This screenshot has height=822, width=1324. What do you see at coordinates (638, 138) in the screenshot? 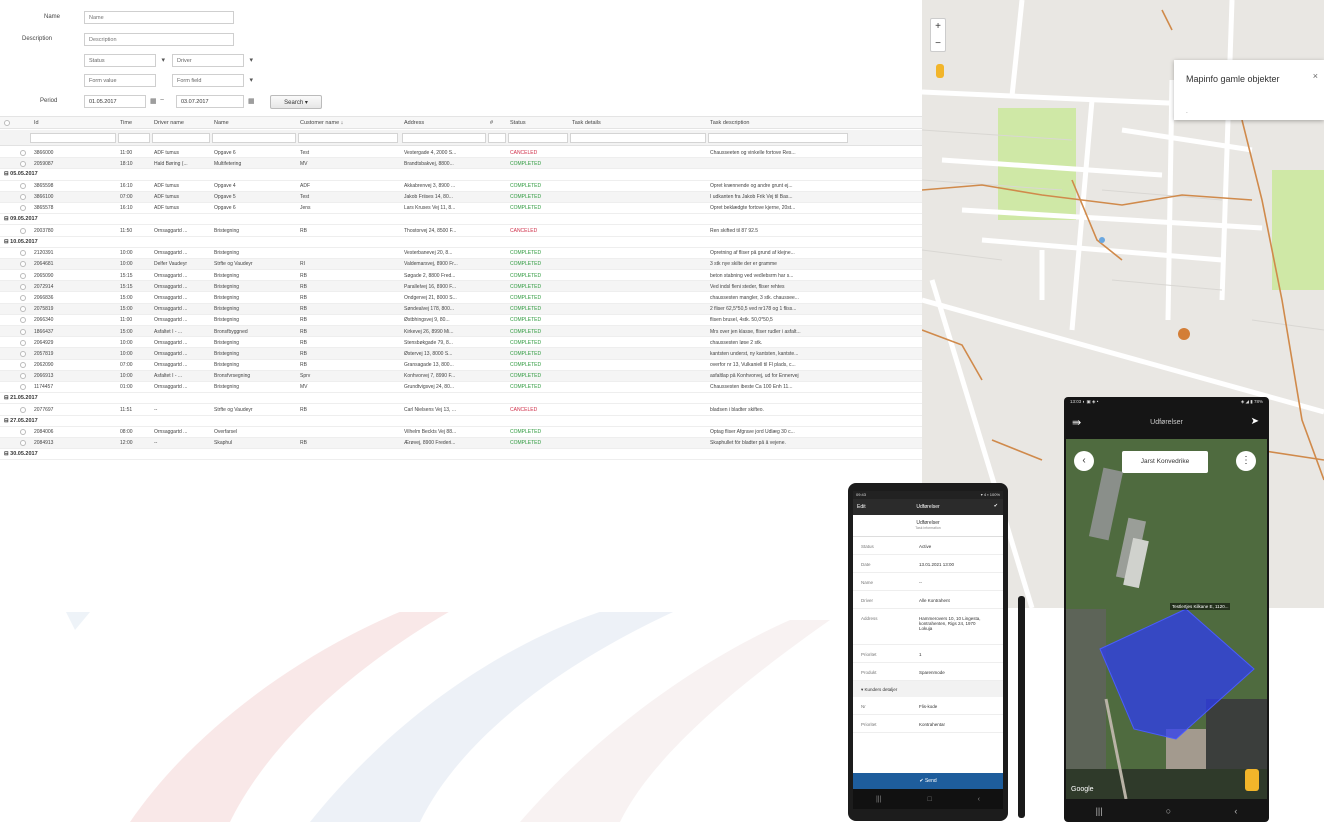
I see `filter-task-details` at bounding box center [638, 138].